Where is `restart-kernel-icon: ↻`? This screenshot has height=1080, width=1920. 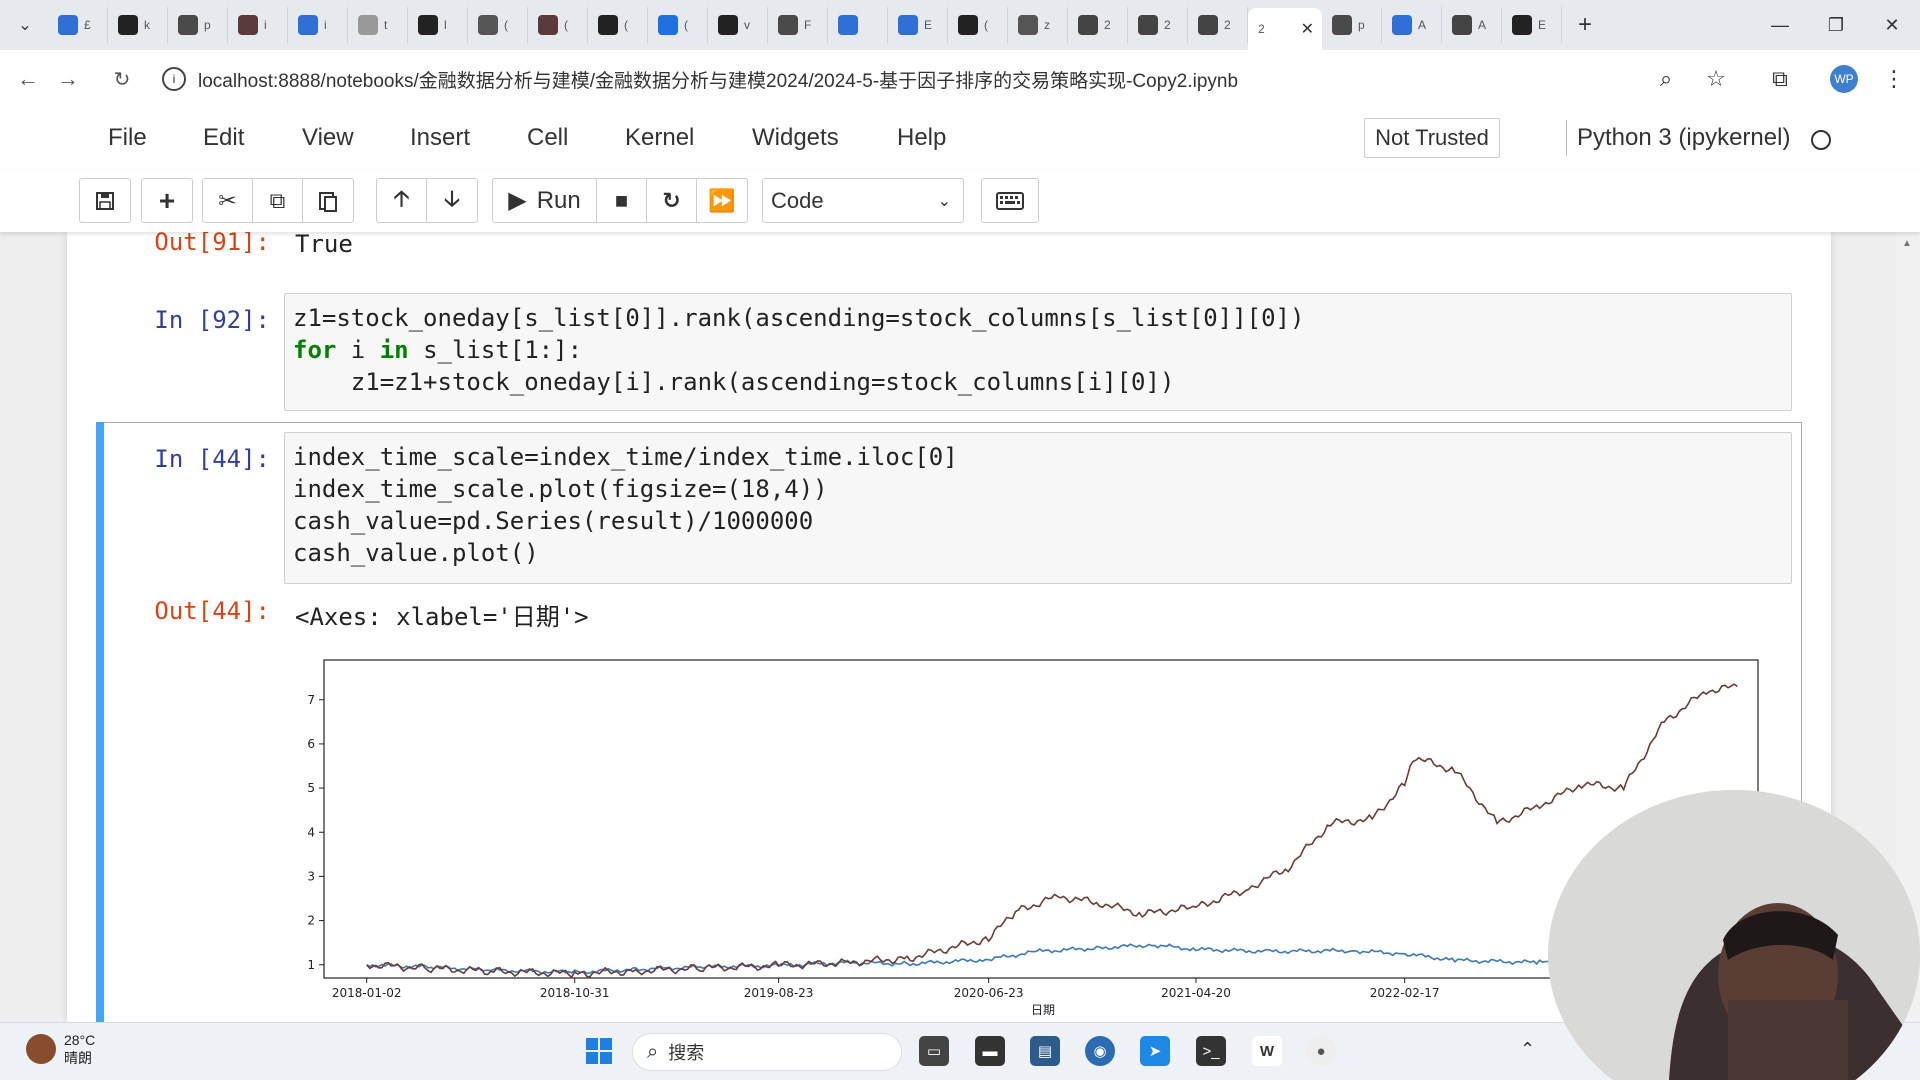
restart-kernel-icon: ↻ is located at coordinates (672, 200).